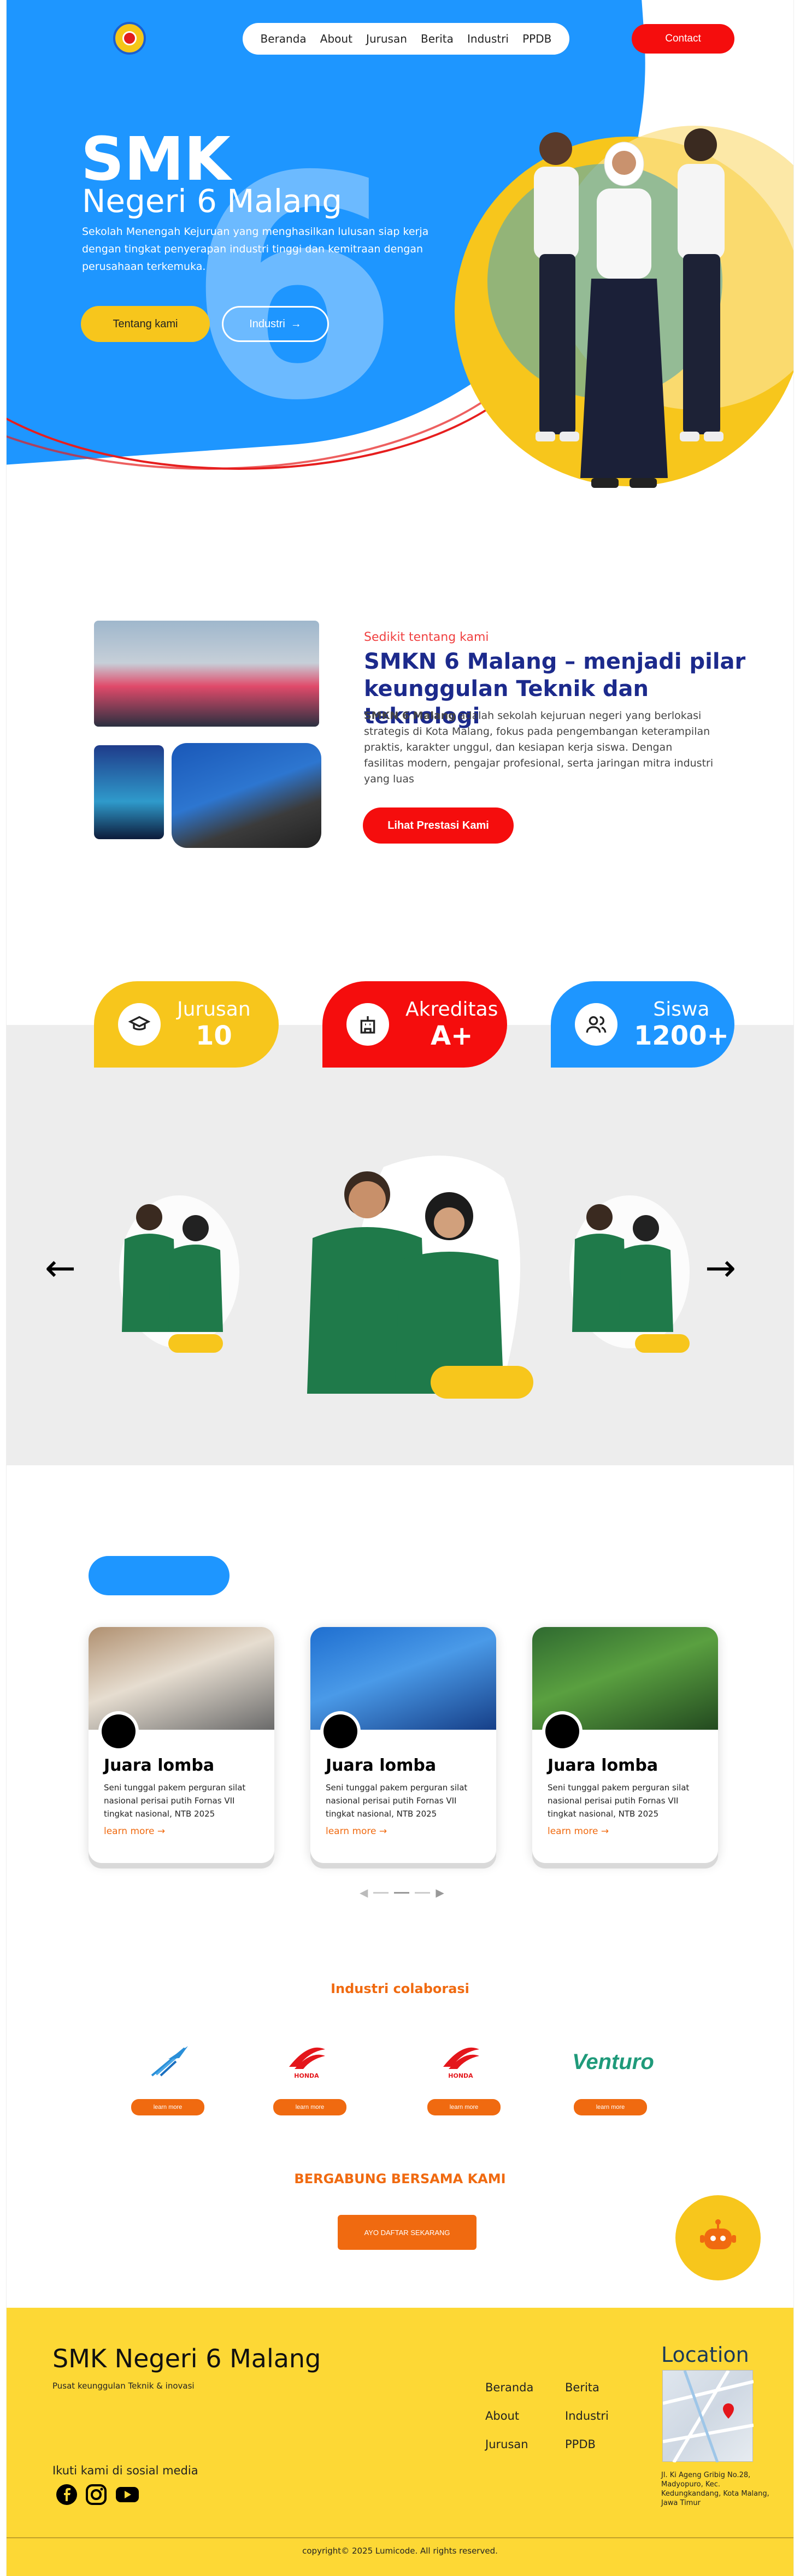 Image resolution: width=800 pixels, height=2576 pixels. Describe the element at coordinates (367, 1024) in the screenshot. I see `building-icon` at that location.